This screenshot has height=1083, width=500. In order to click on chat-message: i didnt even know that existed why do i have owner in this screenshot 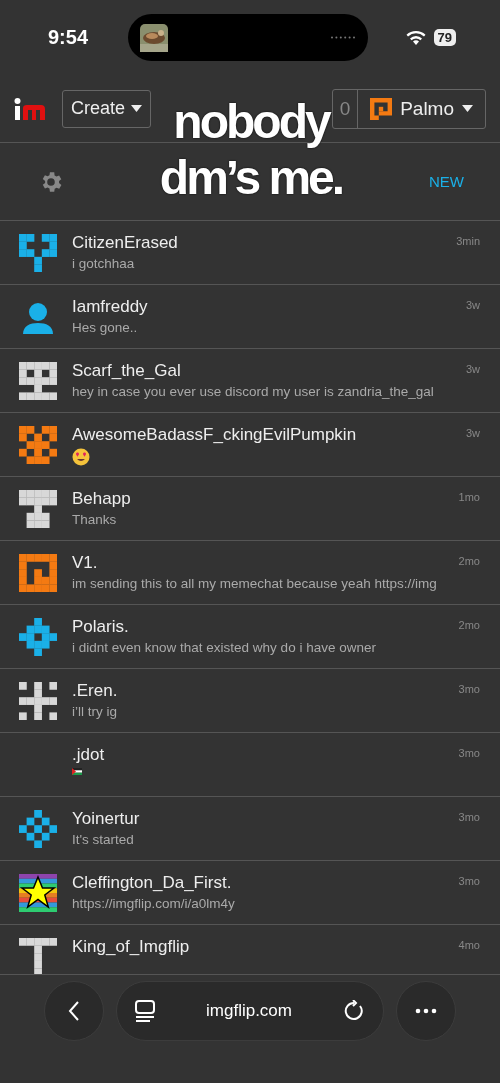, I will do `click(224, 647)`.